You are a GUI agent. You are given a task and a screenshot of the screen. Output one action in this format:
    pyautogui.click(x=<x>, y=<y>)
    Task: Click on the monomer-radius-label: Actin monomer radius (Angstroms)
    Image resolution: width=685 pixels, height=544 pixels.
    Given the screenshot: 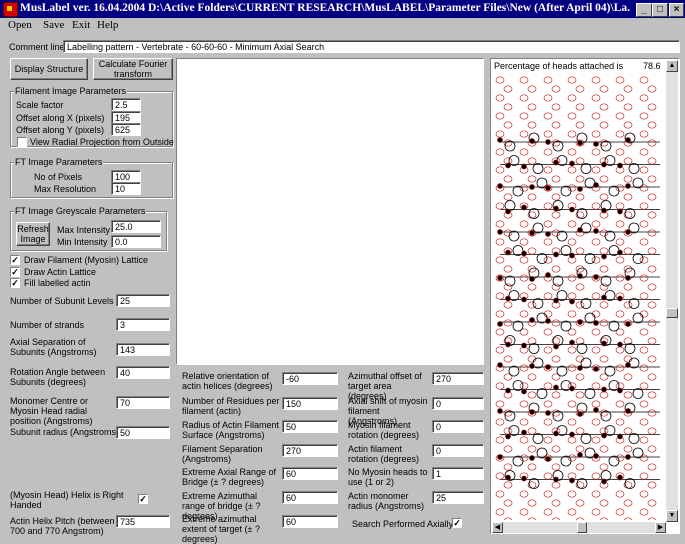 What is the action you would take?
    pyautogui.click(x=386, y=501)
    